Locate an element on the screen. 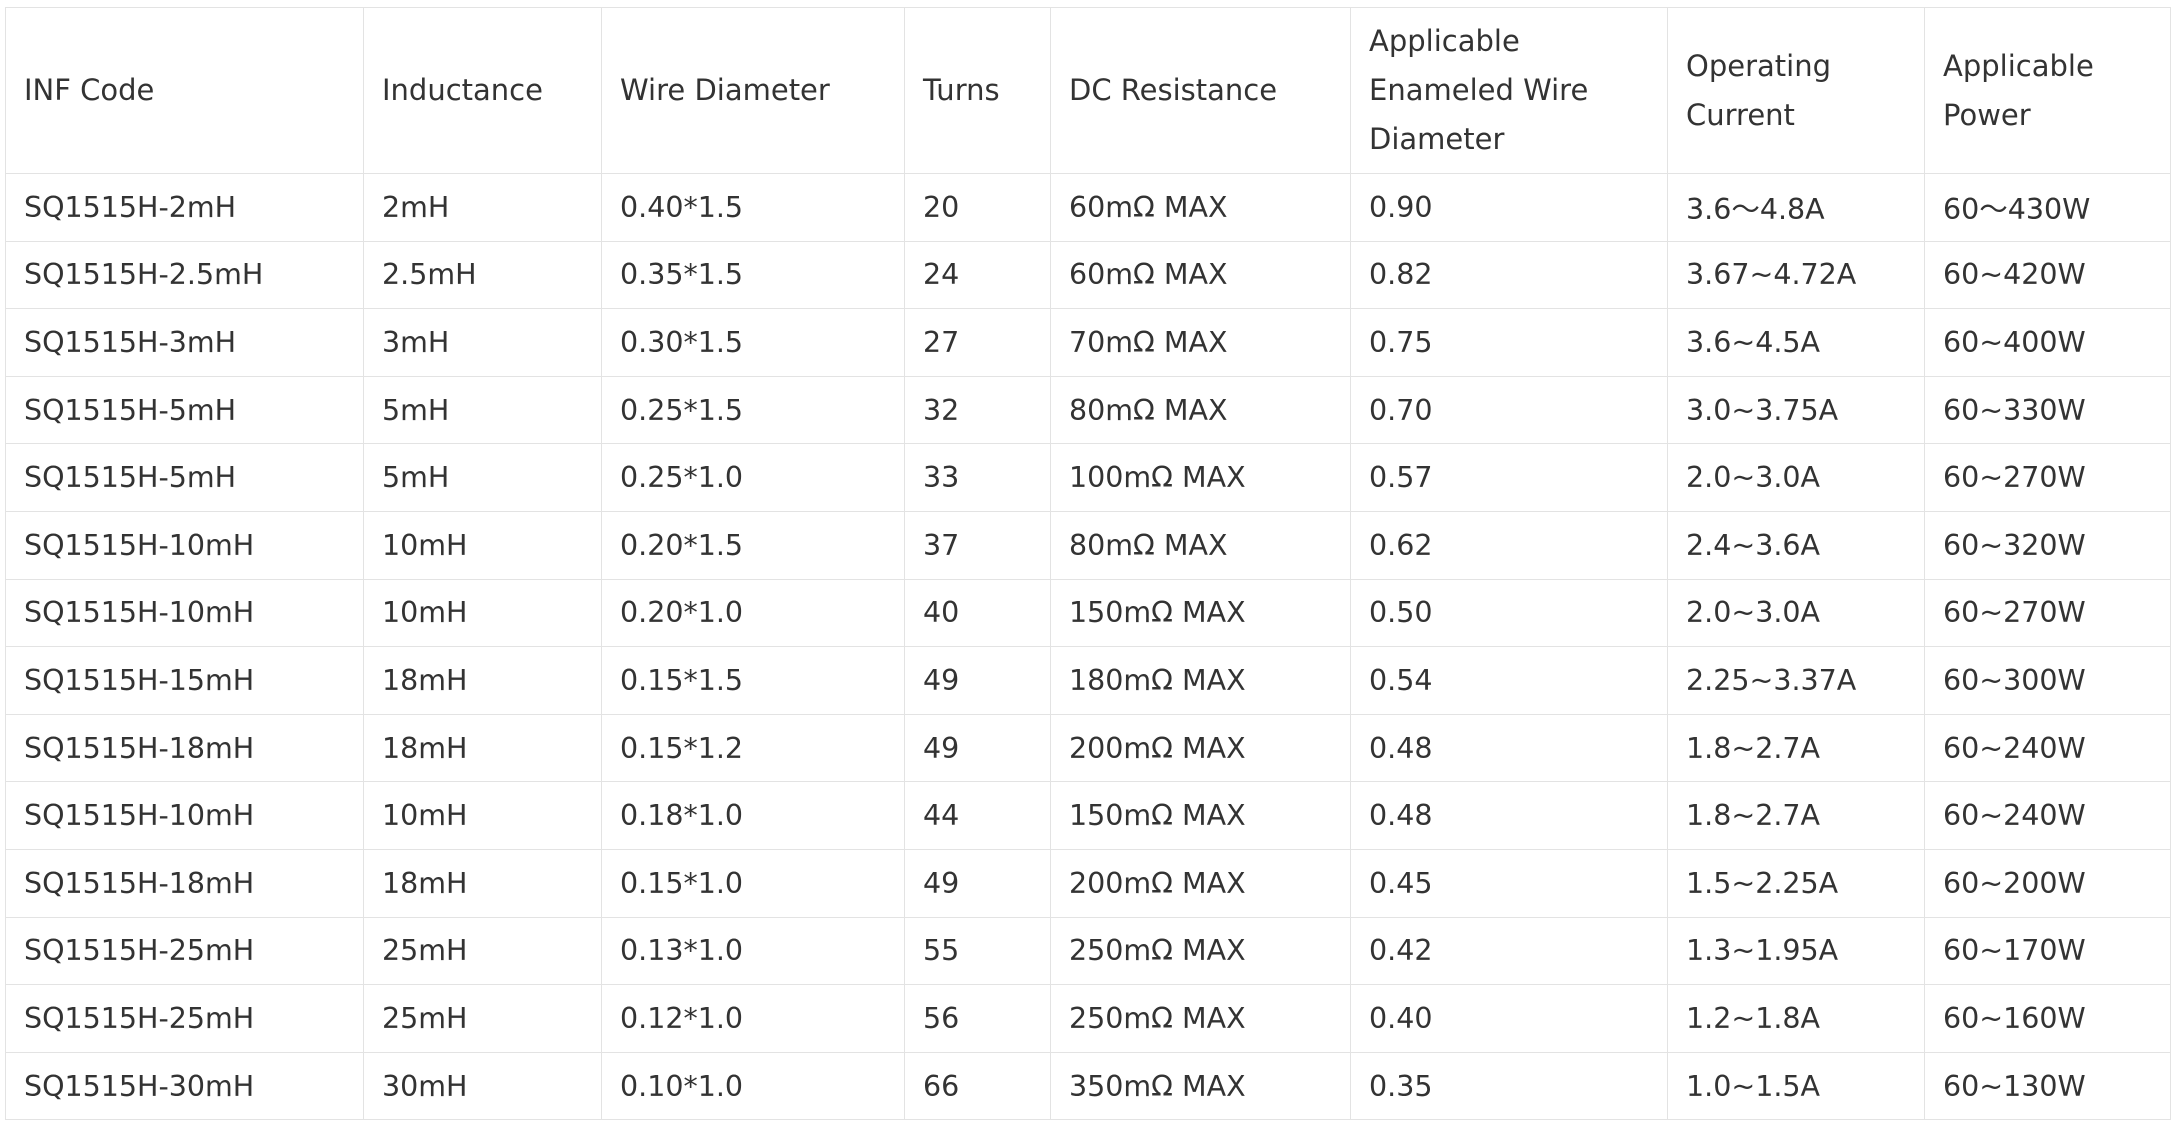 Image resolution: width=2172 pixels, height=1132 pixels. cell-wire-diameter: 0.15*1.5 is located at coordinates (753, 680).